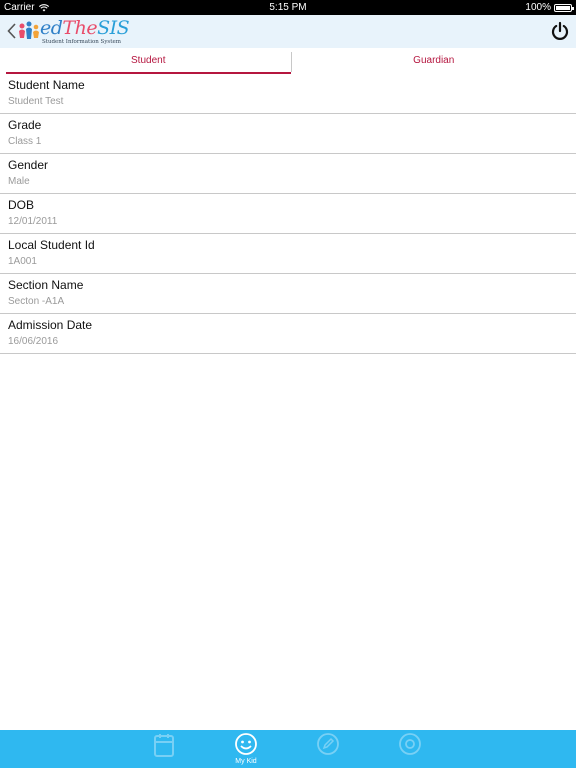 This screenshot has height=768, width=576. Describe the element at coordinates (33, 341) in the screenshot. I see `field-value: 16/06/2016` at that location.